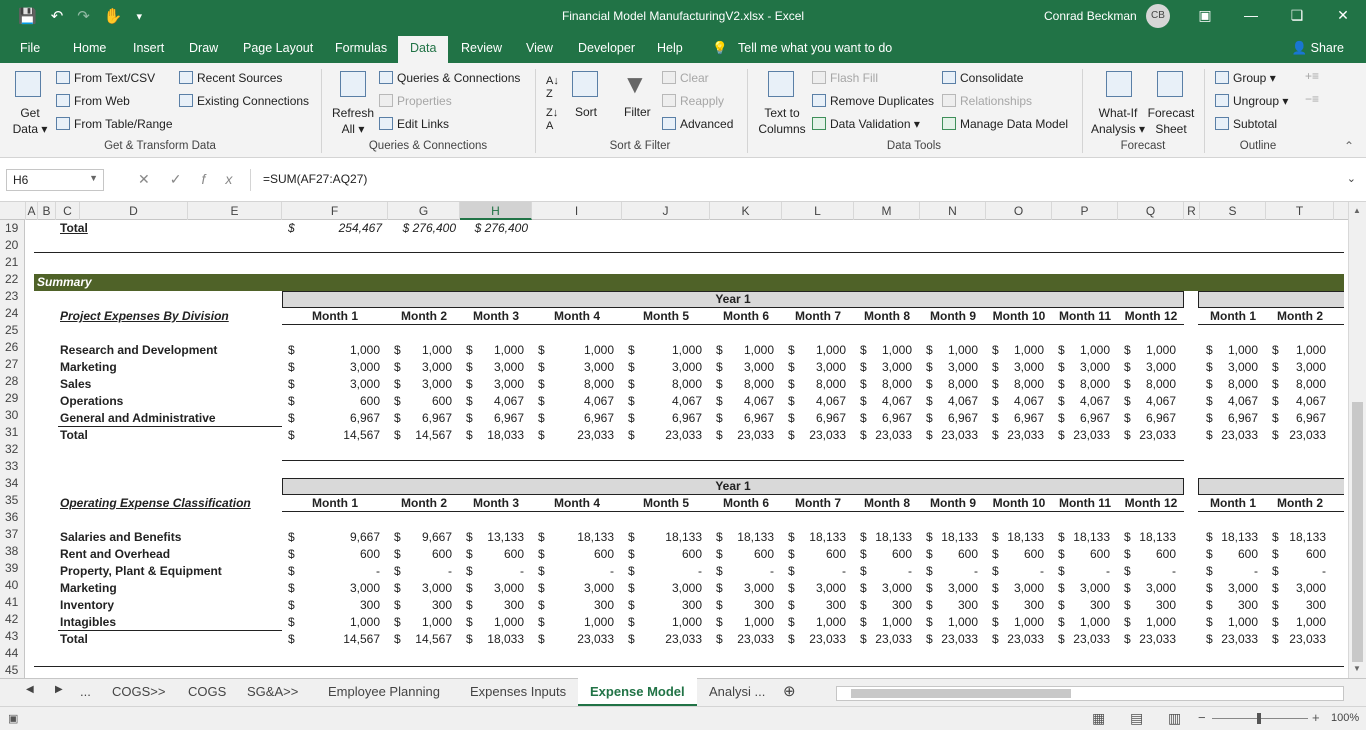 Image resolution: width=1366 pixels, height=730 pixels. Describe the element at coordinates (12, 245) in the screenshot. I see `row-header: 20` at that location.